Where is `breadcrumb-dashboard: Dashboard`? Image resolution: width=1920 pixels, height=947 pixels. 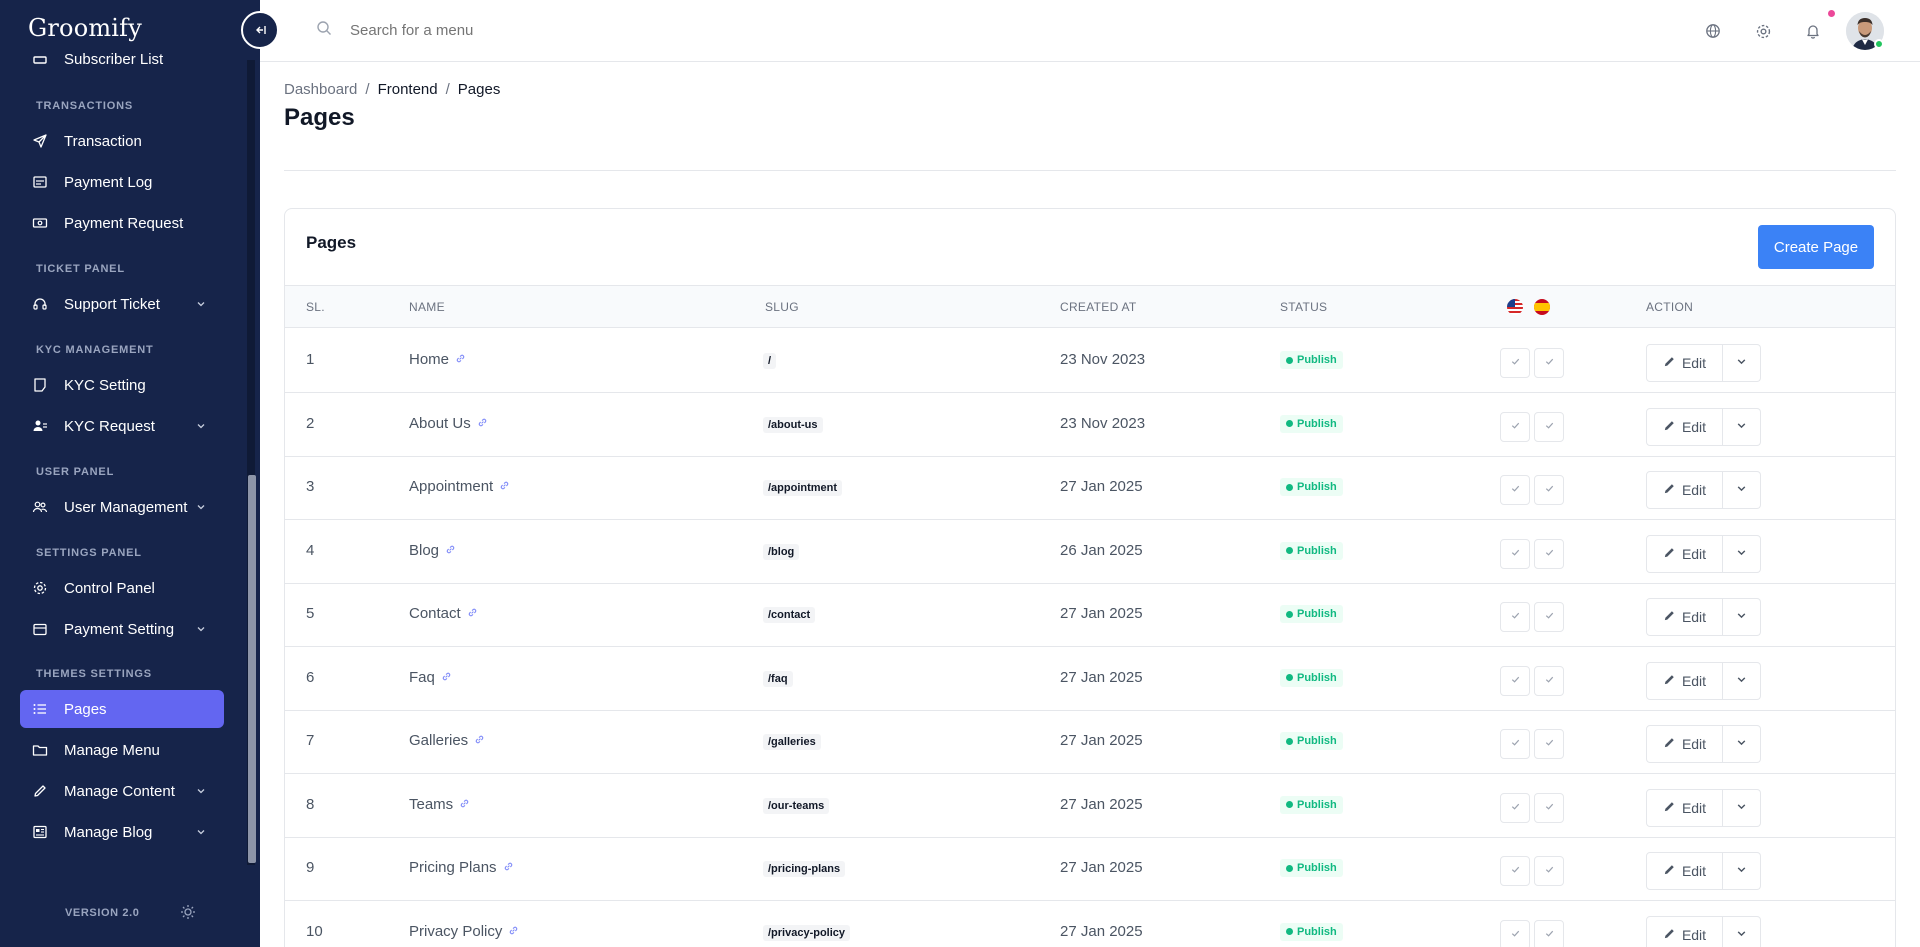
breadcrumb-dashboard: Dashboard is located at coordinates (320, 89).